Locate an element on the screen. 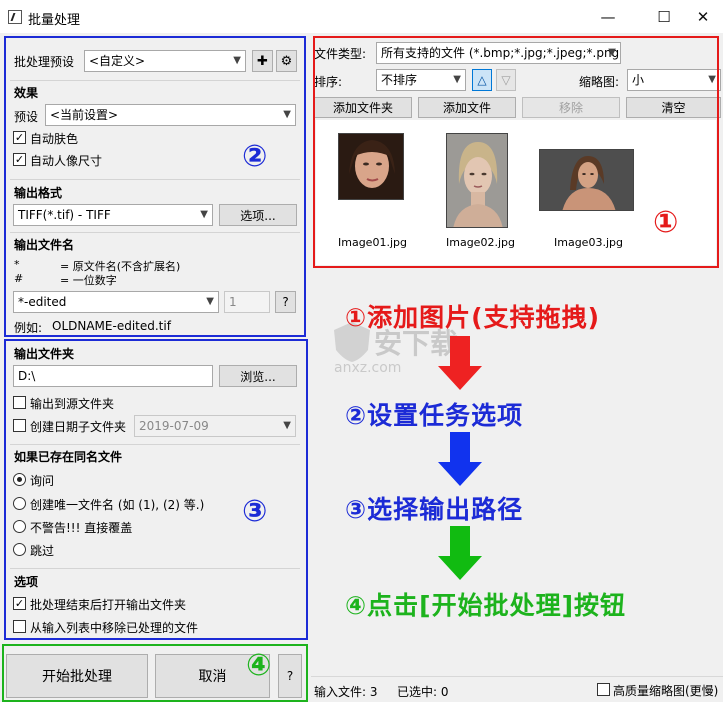 This screenshot has width=723, height=702. title-bar: 批量处理 — ☐ ✕ is located at coordinates (361, 16).